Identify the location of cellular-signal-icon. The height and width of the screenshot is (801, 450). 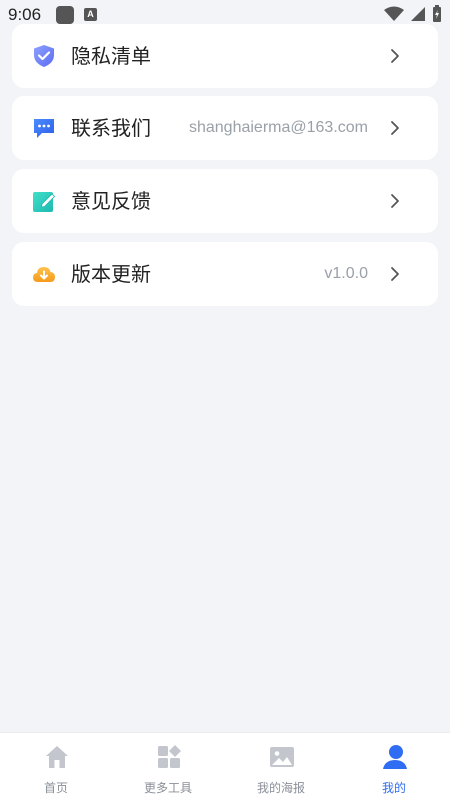
(418, 14).